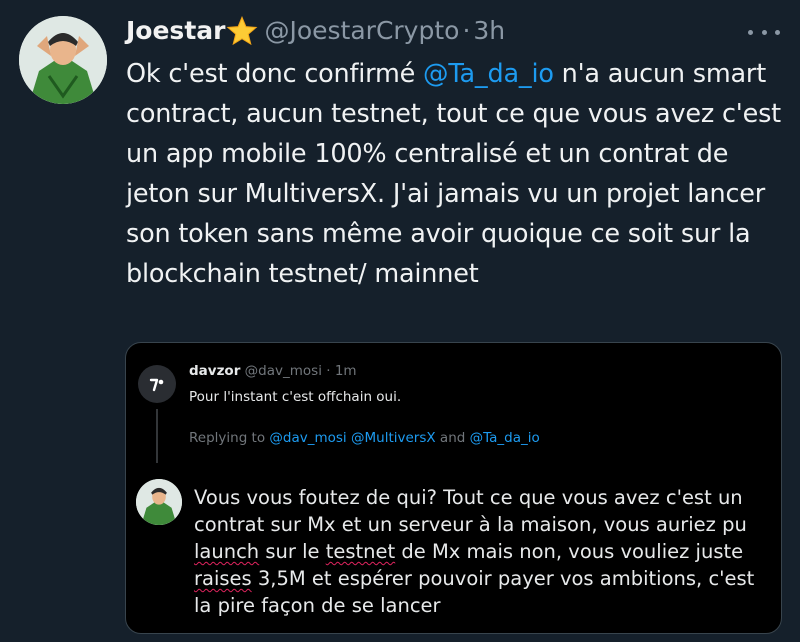  Describe the element at coordinates (214, 371) in the screenshot. I see `quoted-author-name: davzor` at that location.